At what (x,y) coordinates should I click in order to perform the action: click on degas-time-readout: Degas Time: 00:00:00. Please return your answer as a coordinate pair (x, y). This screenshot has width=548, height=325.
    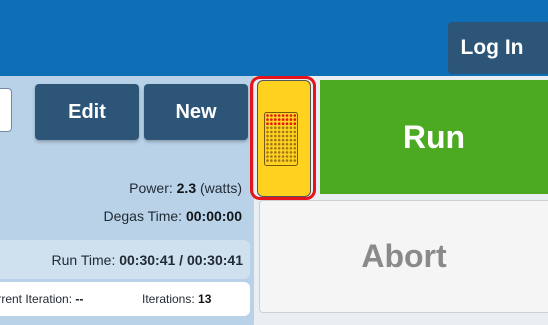
    Looking at the image, I should click on (172, 216).